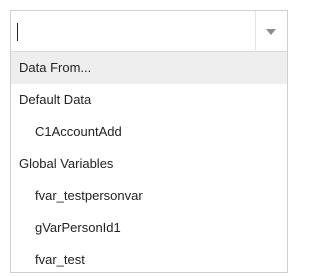 This screenshot has width=320, height=276. What do you see at coordinates (17, 32) in the screenshot?
I see `text-cursor` at bounding box center [17, 32].